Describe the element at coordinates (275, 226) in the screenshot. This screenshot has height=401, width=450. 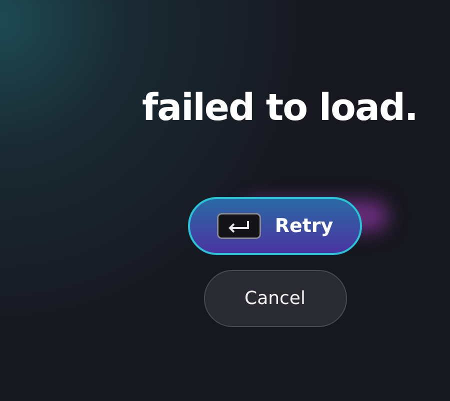
I see `retry-button: Retry` at that location.